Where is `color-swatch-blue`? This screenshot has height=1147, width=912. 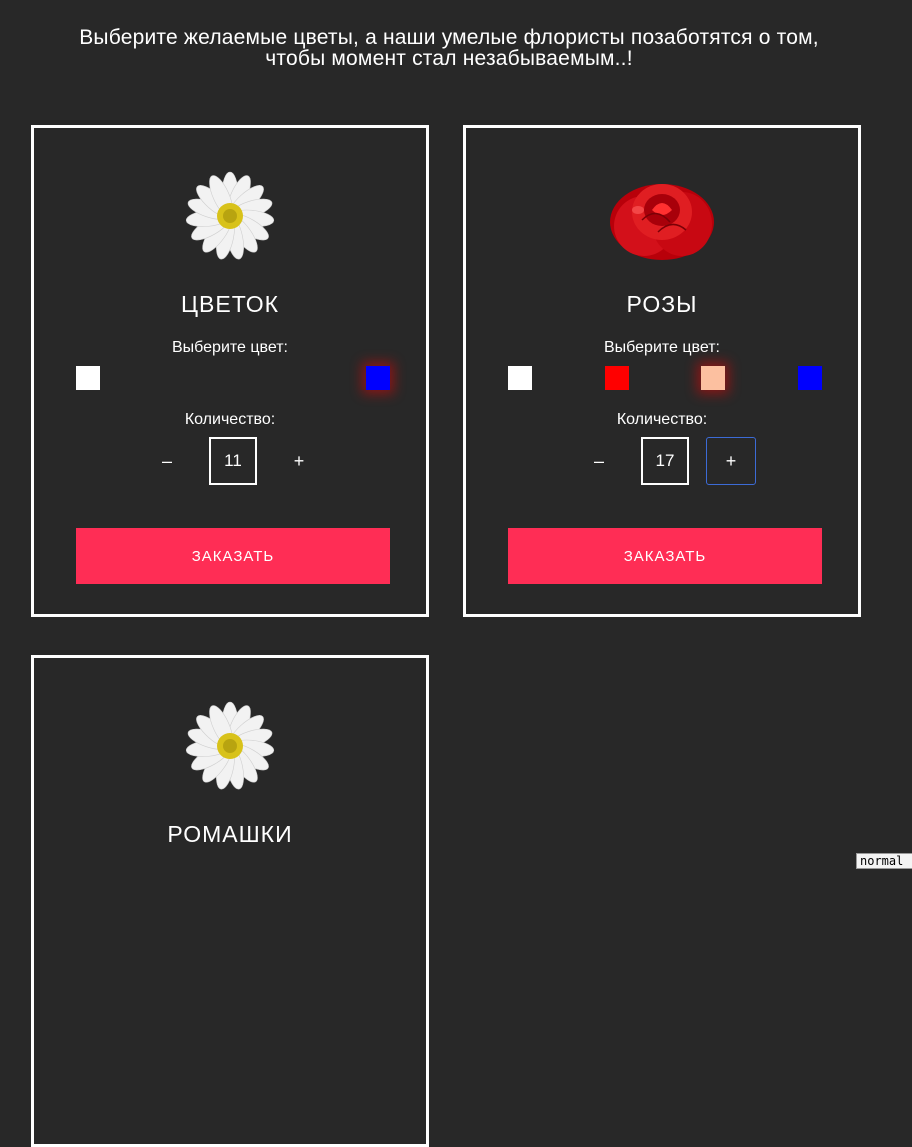
color-swatch-blue is located at coordinates (810, 378).